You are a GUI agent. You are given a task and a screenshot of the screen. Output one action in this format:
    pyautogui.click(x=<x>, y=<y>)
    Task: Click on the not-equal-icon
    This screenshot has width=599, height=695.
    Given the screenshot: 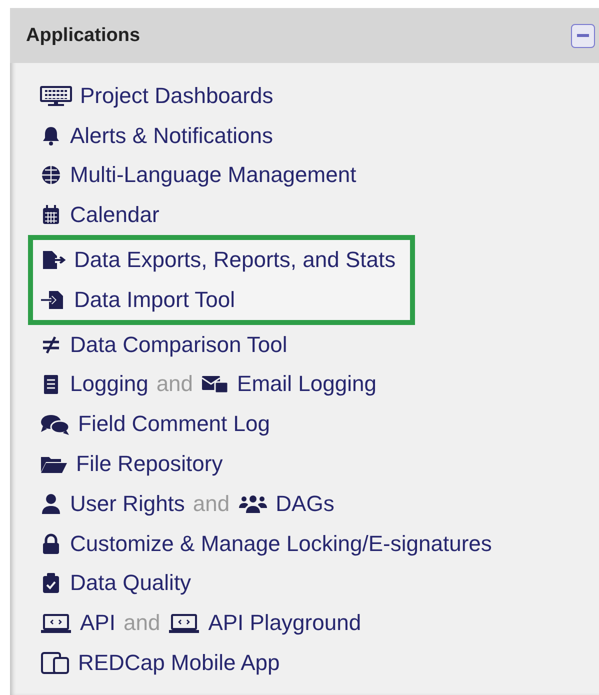 What is the action you would take?
    pyautogui.click(x=51, y=345)
    